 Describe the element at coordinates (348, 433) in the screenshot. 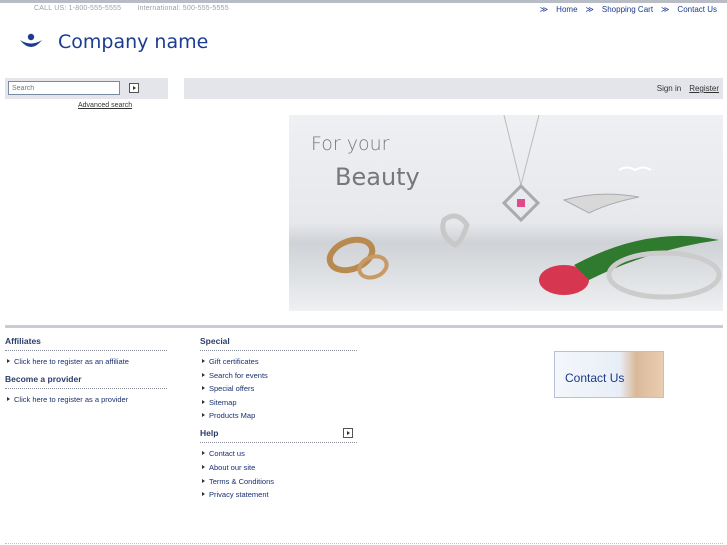

I see `help-expand-icon` at that location.